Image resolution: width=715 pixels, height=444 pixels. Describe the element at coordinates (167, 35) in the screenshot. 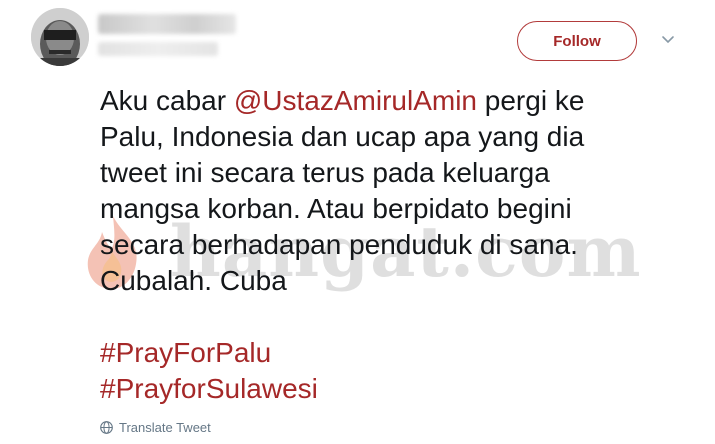

I see `user-name-block` at that location.